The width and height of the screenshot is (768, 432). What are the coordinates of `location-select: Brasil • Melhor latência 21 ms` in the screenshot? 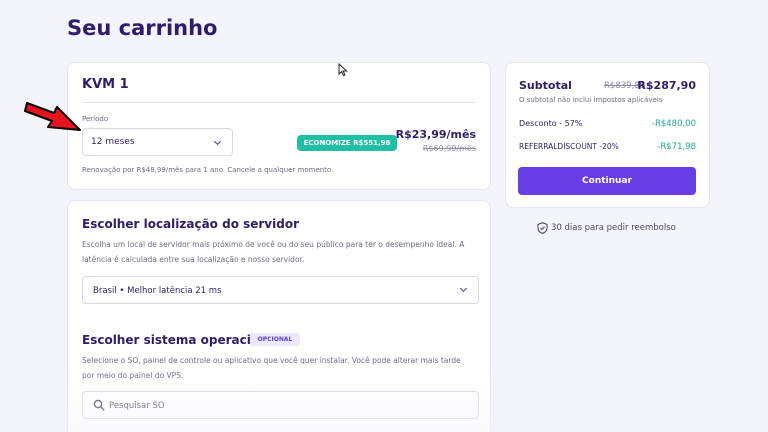 It's located at (280, 290).